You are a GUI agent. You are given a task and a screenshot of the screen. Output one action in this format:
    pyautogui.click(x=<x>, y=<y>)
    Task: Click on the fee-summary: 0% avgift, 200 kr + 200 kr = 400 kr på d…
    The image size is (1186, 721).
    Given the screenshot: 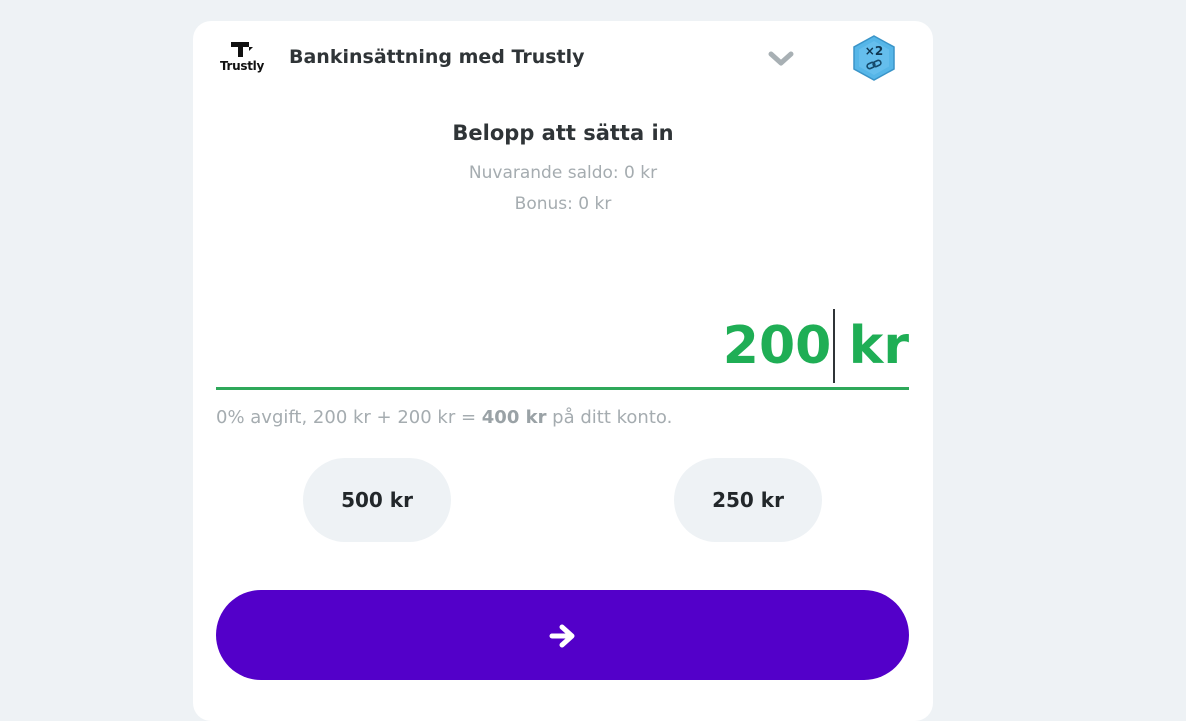 What is the action you would take?
    pyautogui.click(x=444, y=417)
    